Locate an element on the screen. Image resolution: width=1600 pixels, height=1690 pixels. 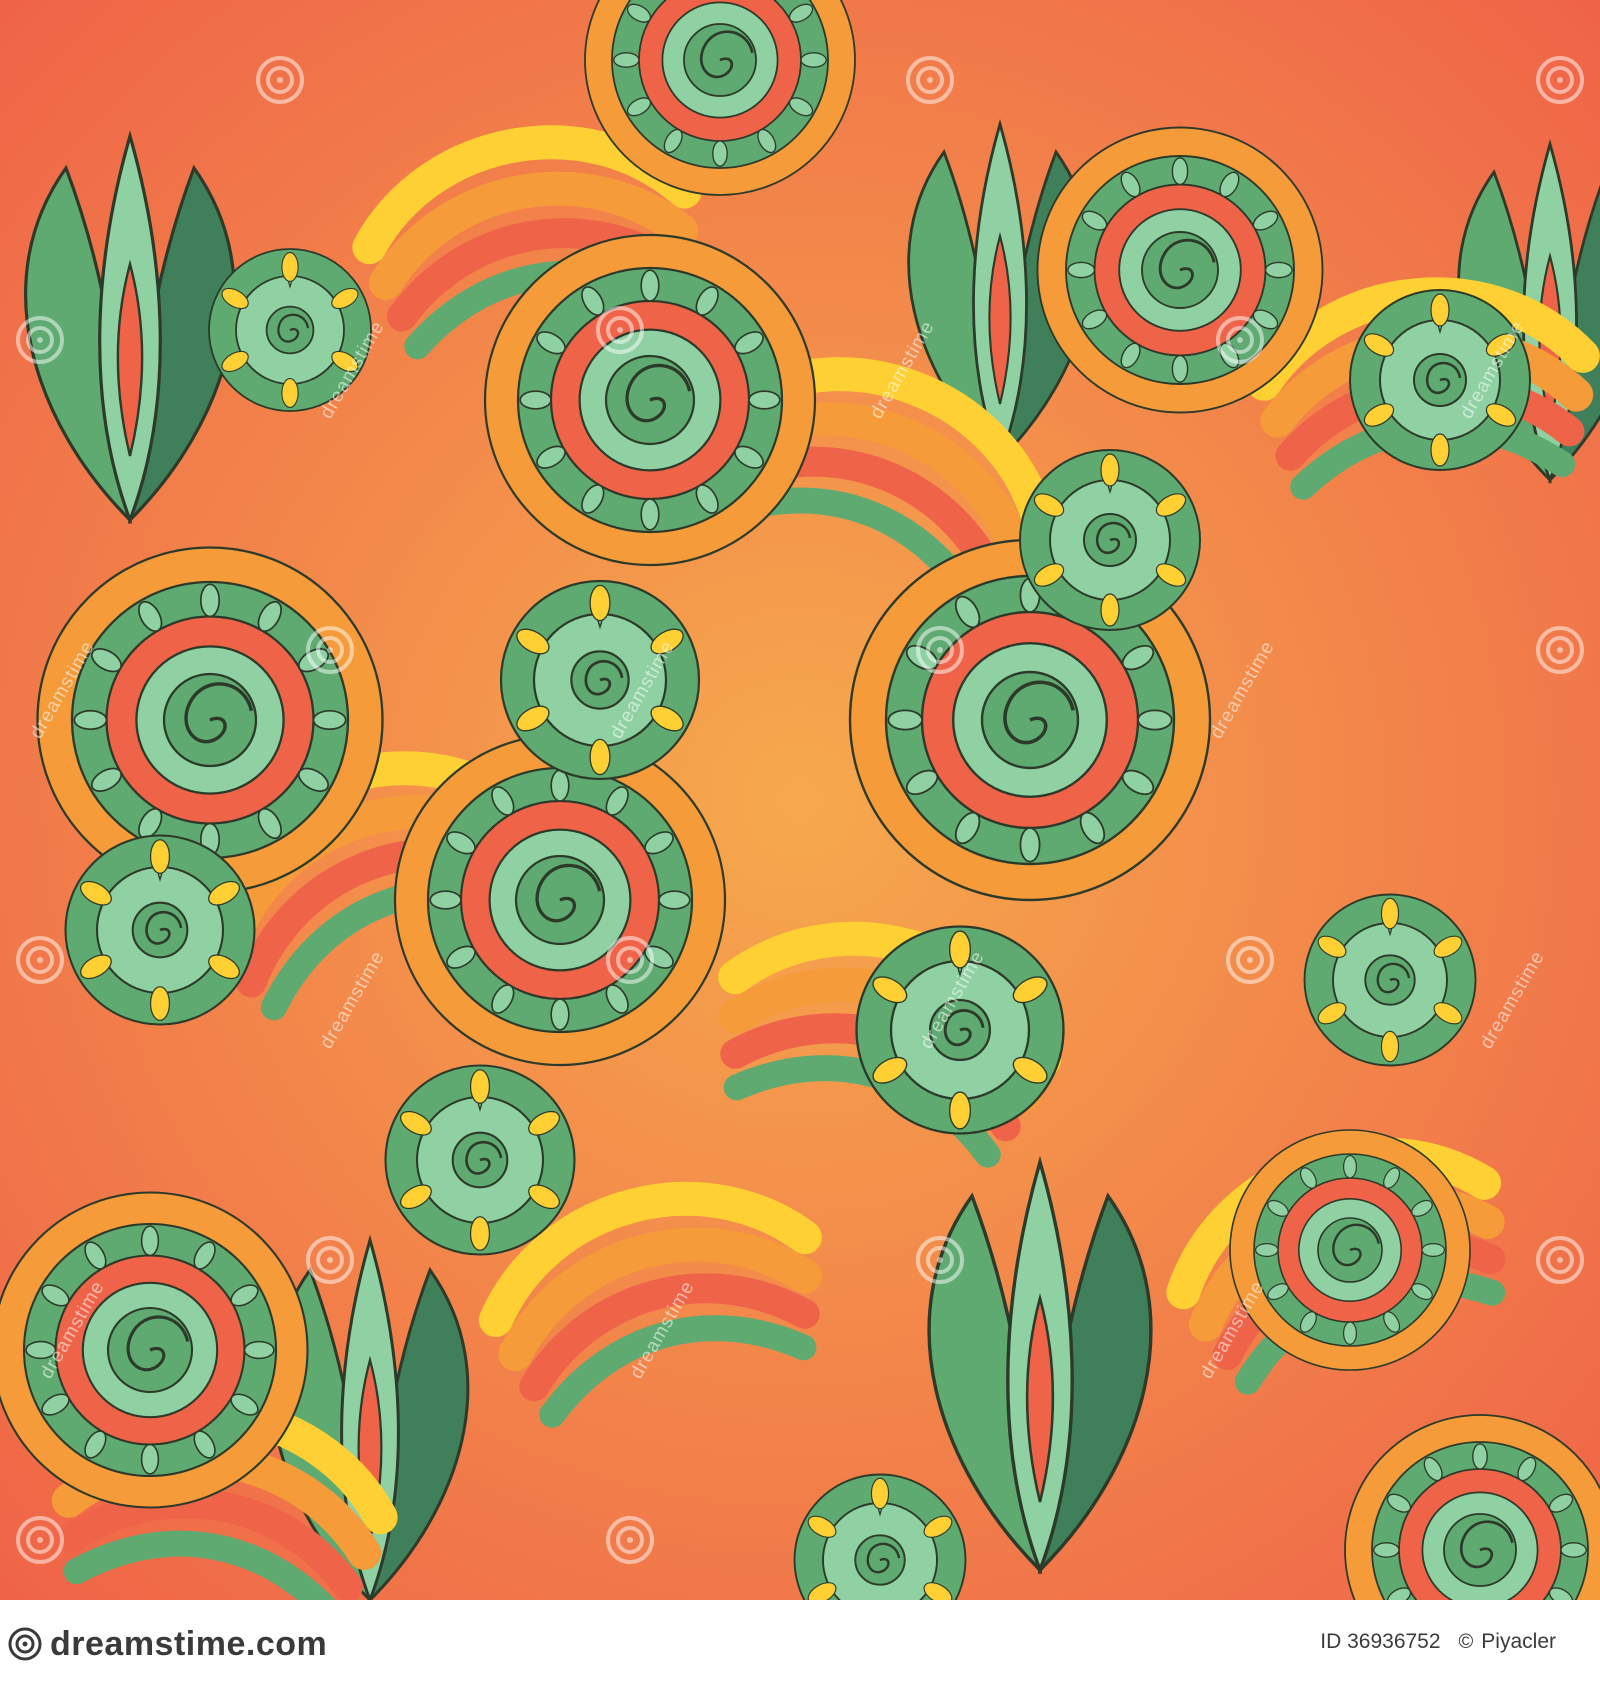
logo-text: dreamstime.com is located at coordinates (189, 1643).